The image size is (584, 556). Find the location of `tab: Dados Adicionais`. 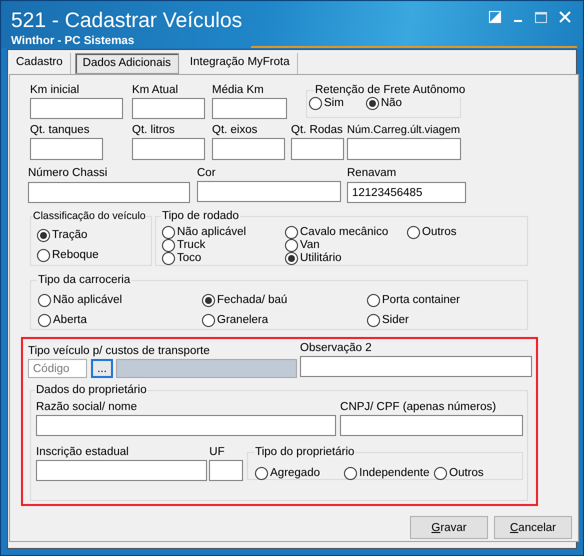

tab: Dados Adicionais is located at coordinates (126, 63).